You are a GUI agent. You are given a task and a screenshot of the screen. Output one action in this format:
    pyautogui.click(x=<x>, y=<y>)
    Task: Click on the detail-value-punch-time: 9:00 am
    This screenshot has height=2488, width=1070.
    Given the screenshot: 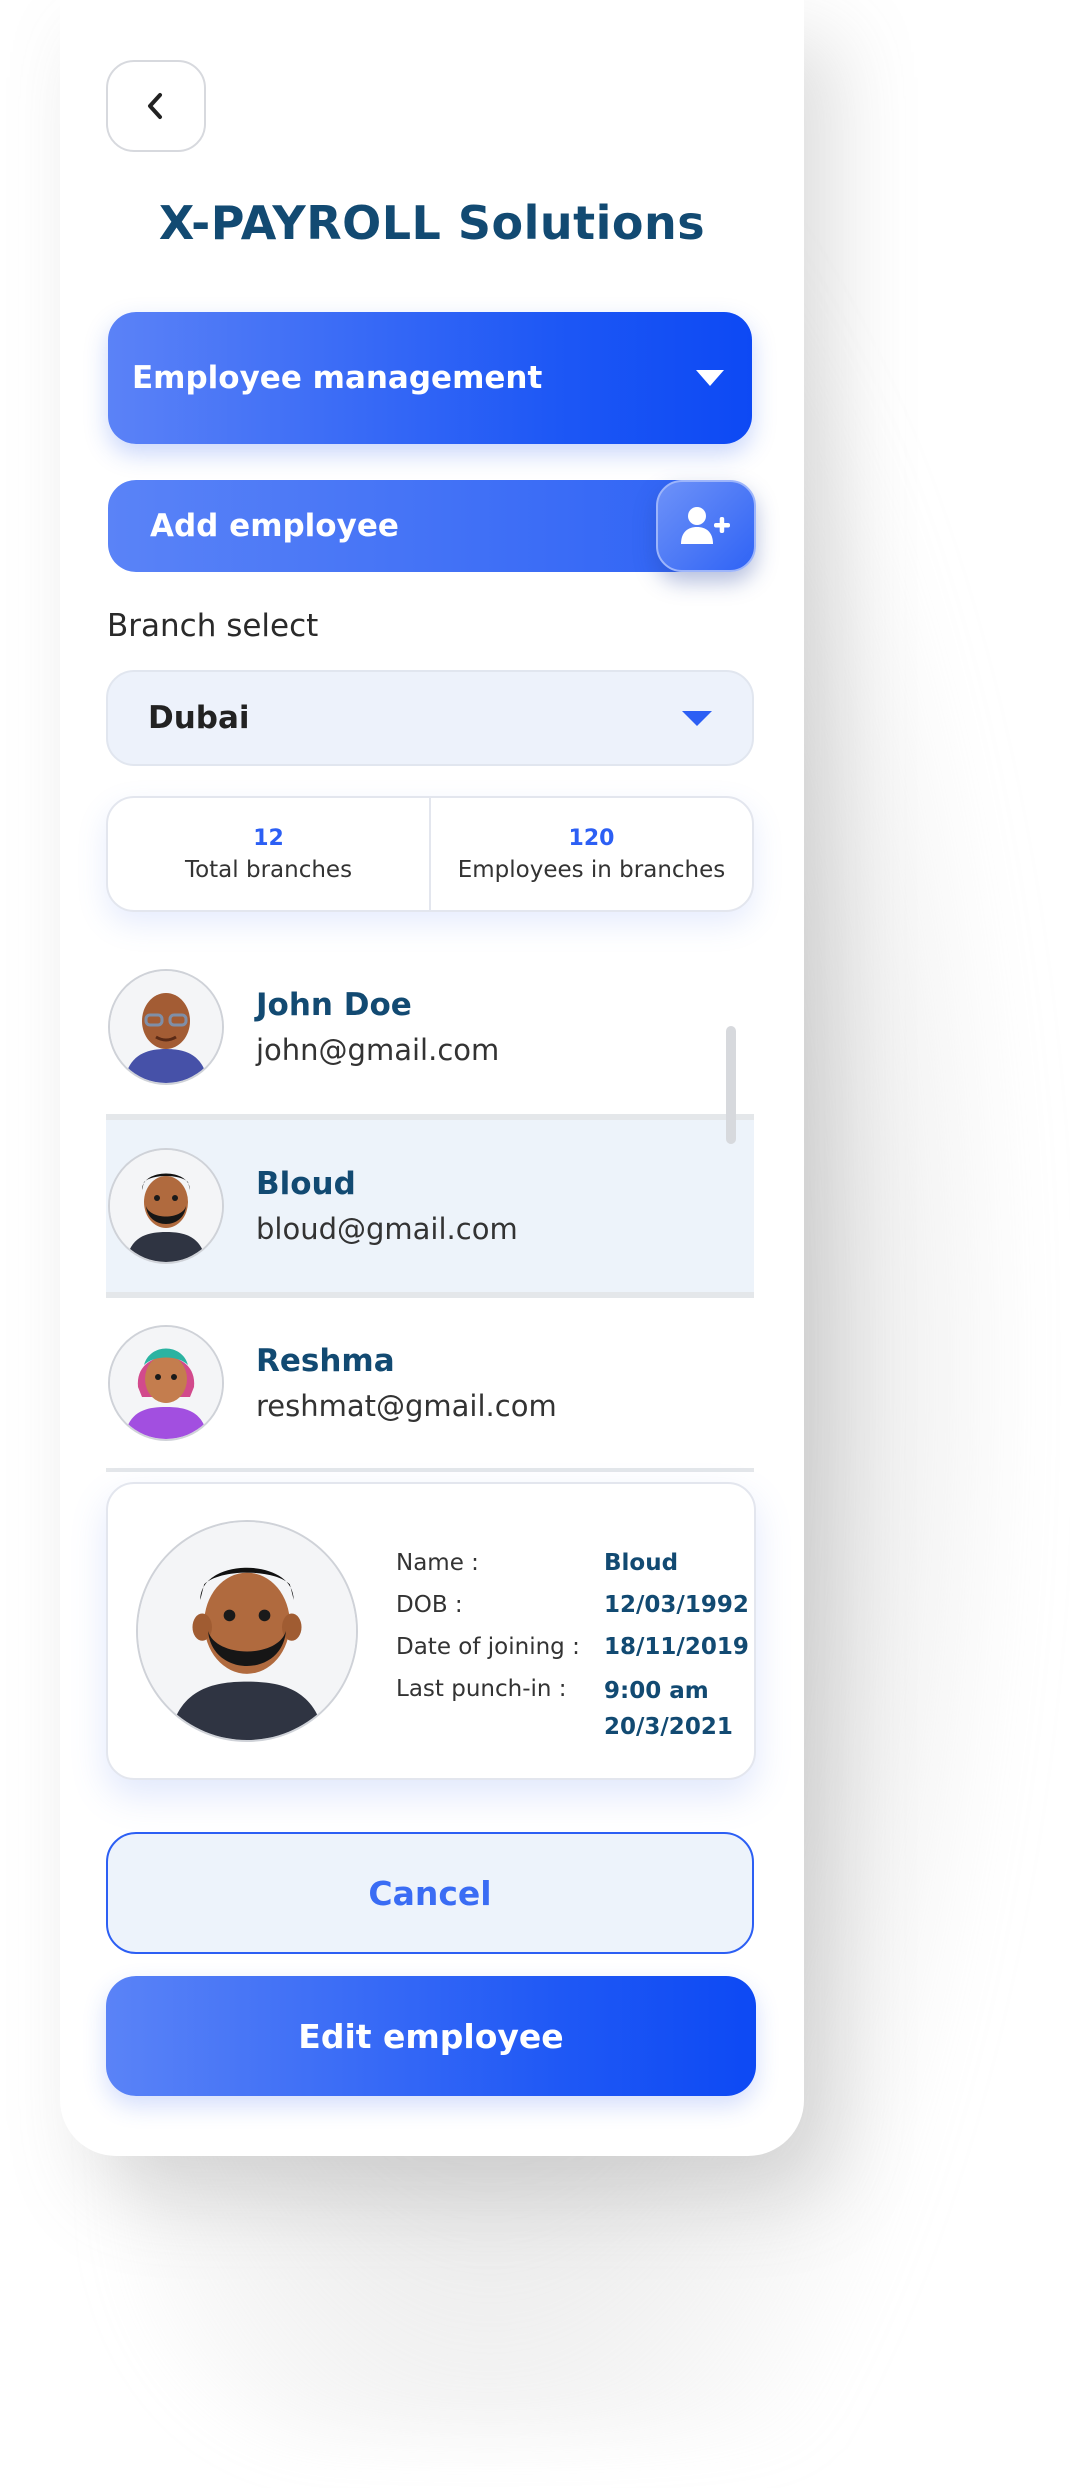 What is the action you would take?
    pyautogui.click(x=656, y=1691)
    